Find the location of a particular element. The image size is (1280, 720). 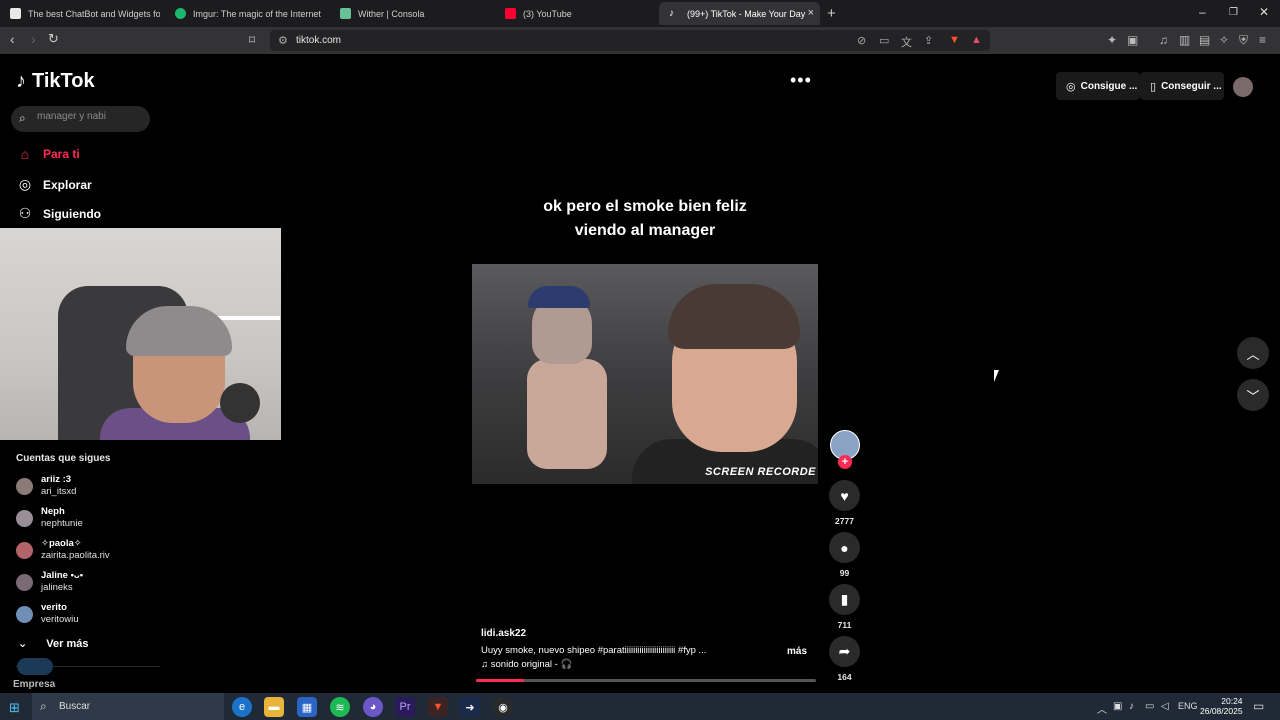

volume-icon: ◁ is located at coordinates (1165, 706).